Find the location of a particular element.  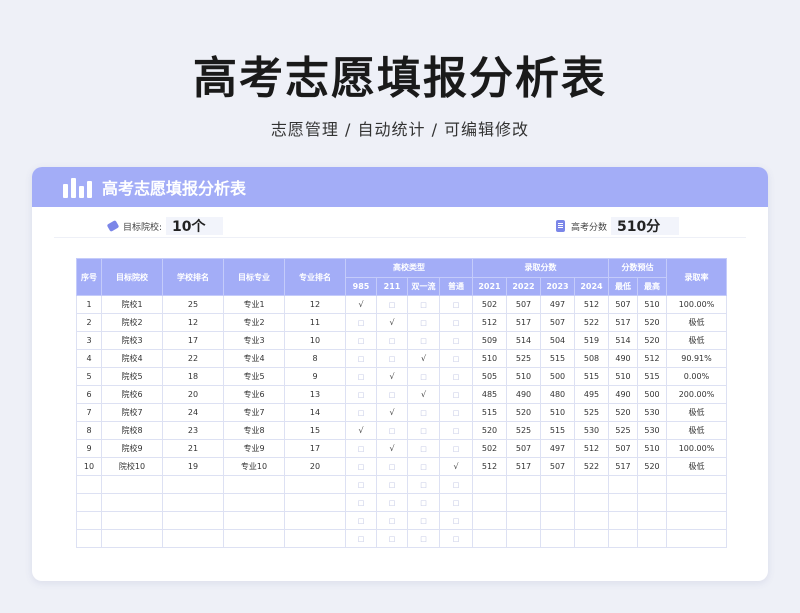

cell-major: 专业9 is located at coordinates (254, 448).